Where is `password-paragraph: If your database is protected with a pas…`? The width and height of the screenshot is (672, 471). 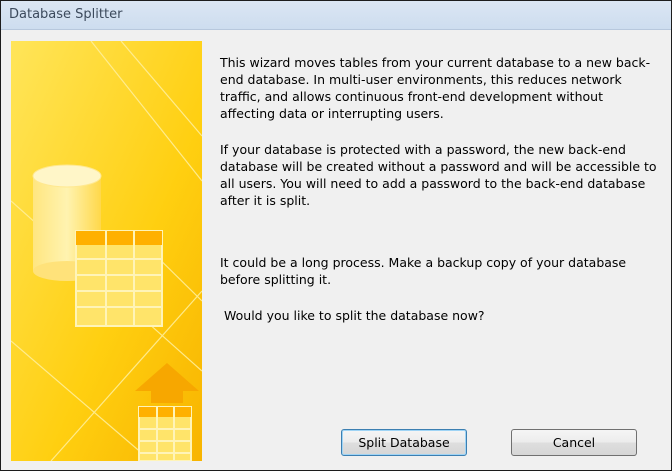 password-paragraph: If your database is protected with a pas… is located at coordinates (438, 175).